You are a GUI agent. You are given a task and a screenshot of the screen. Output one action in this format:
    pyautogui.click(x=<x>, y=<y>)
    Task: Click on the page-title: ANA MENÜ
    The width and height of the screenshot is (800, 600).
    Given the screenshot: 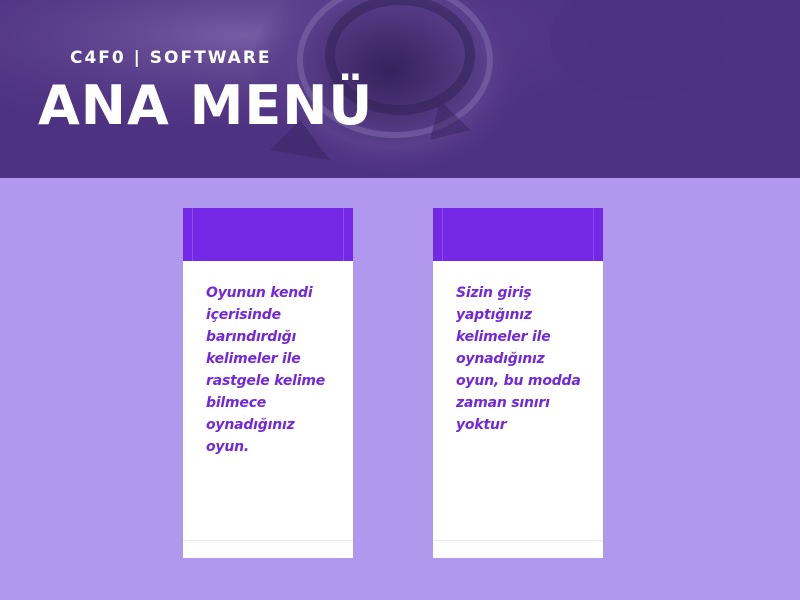 What is the action you would take?
    pyautogui.click(x=206, y=105)
    